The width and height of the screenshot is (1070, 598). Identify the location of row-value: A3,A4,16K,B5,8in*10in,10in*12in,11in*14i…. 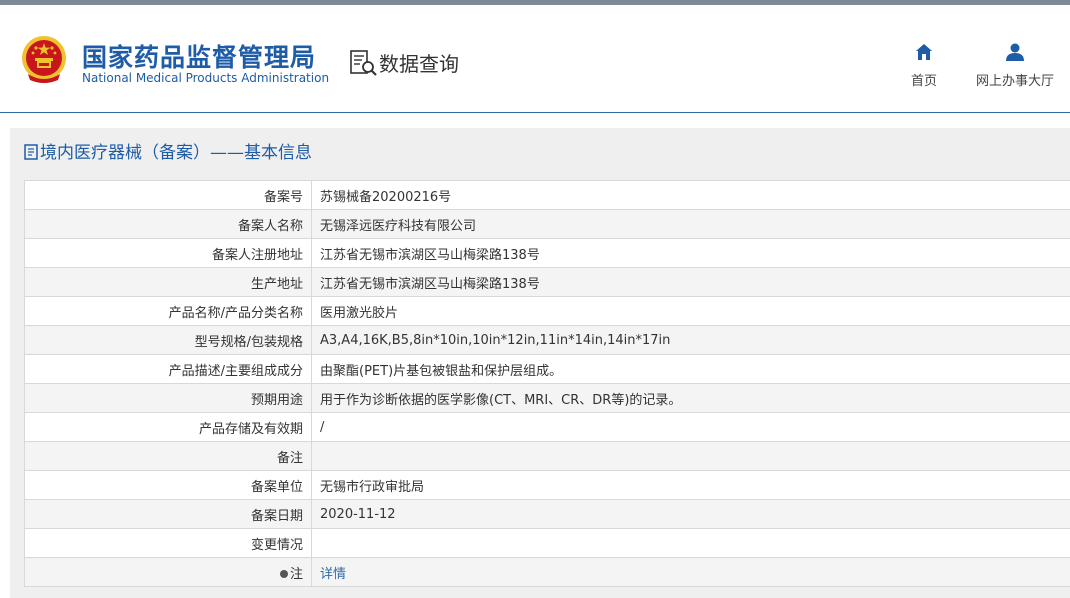
(691, 340).